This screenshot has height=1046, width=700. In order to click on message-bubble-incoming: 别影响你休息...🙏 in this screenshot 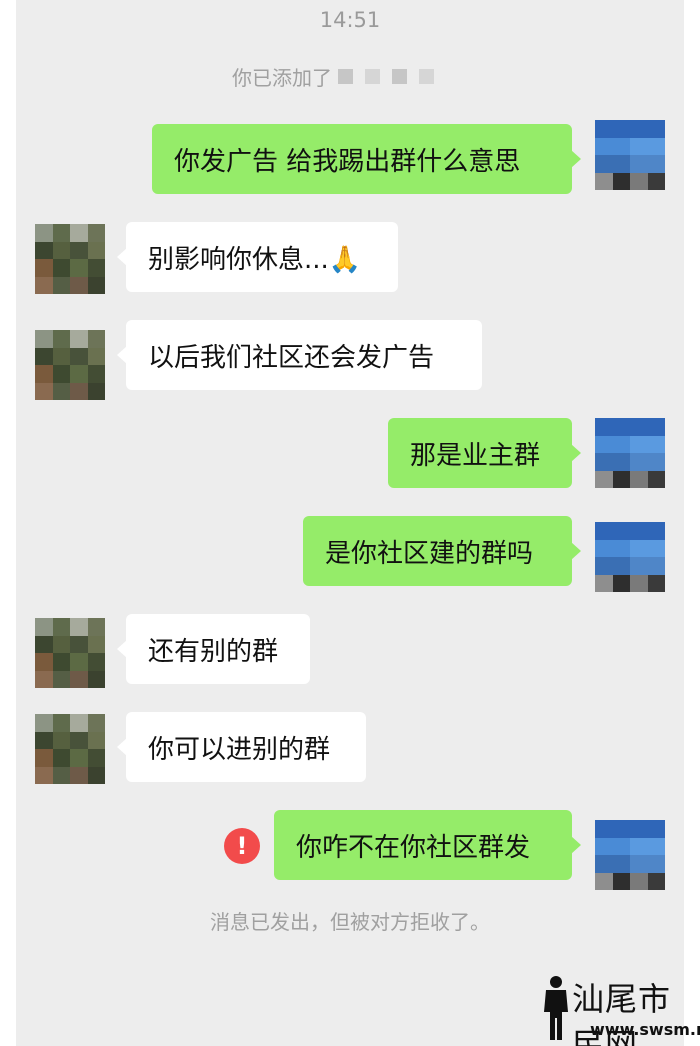, I will do `click(257, 257)`.